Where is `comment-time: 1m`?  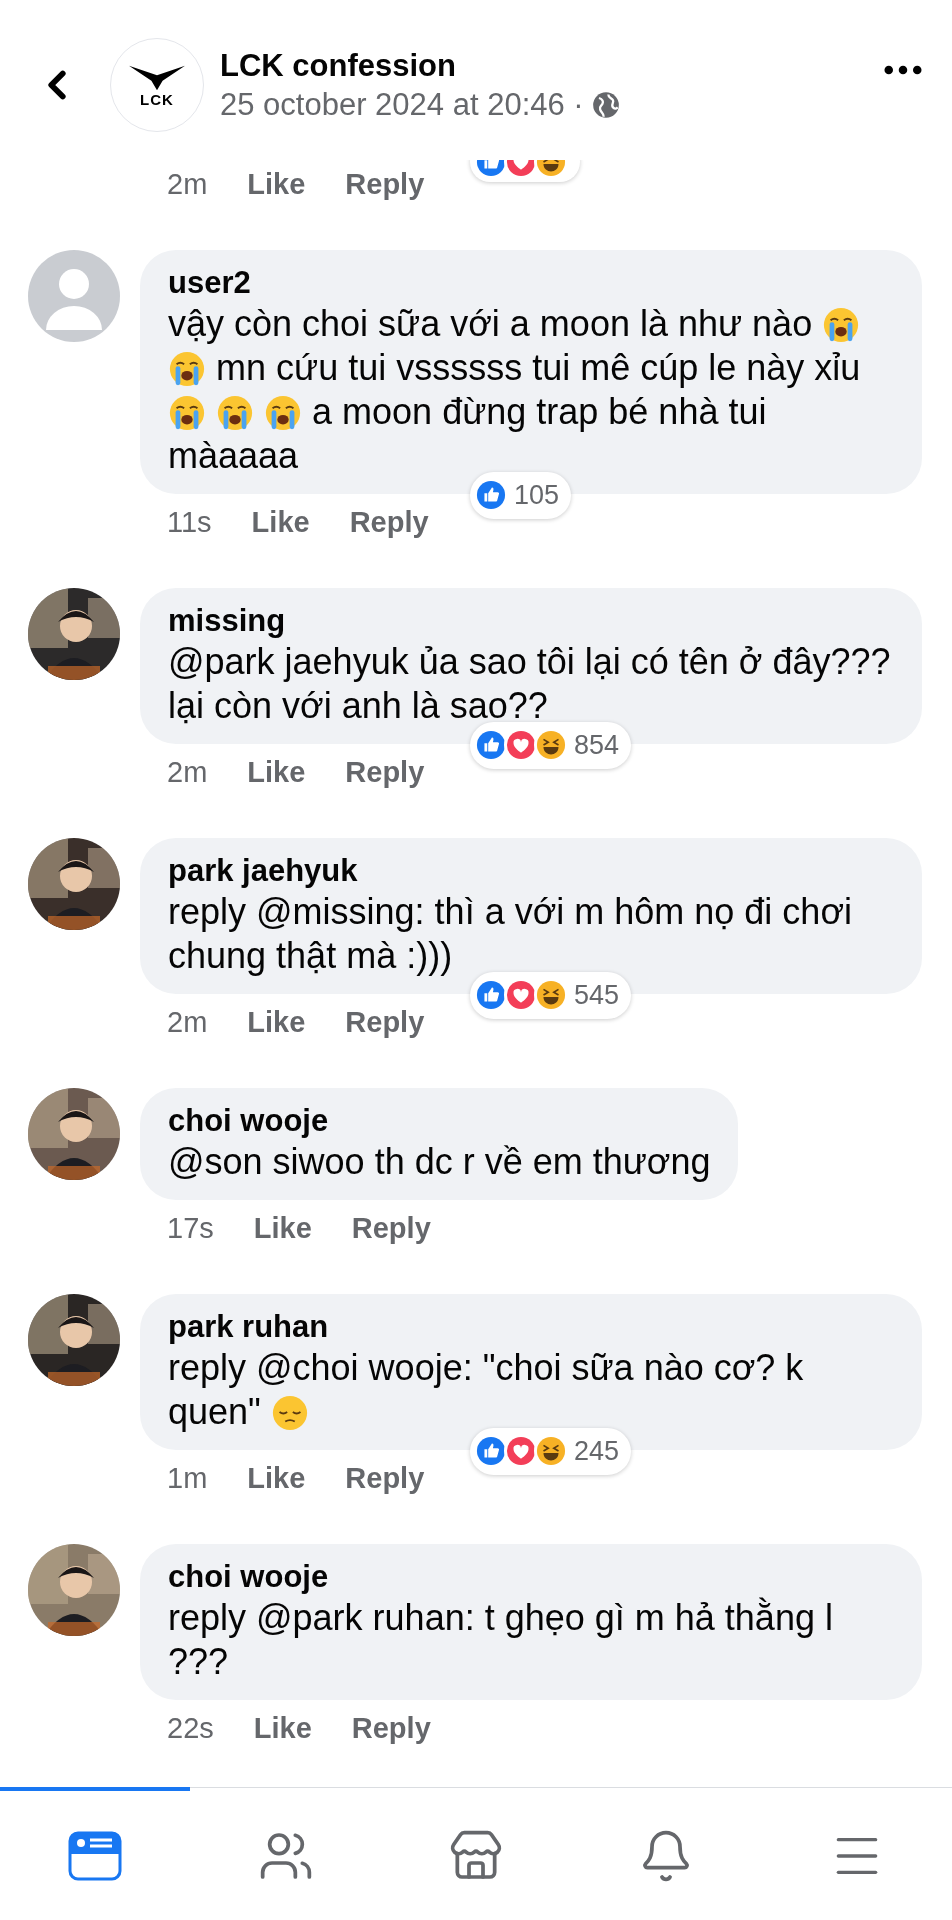
comment-time: 1m is located at coordinates (187, 1479).